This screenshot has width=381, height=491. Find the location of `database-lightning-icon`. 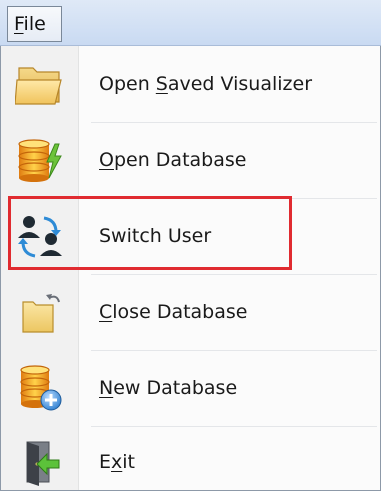

database-lightning-icon is located at coordinates (41, 160).